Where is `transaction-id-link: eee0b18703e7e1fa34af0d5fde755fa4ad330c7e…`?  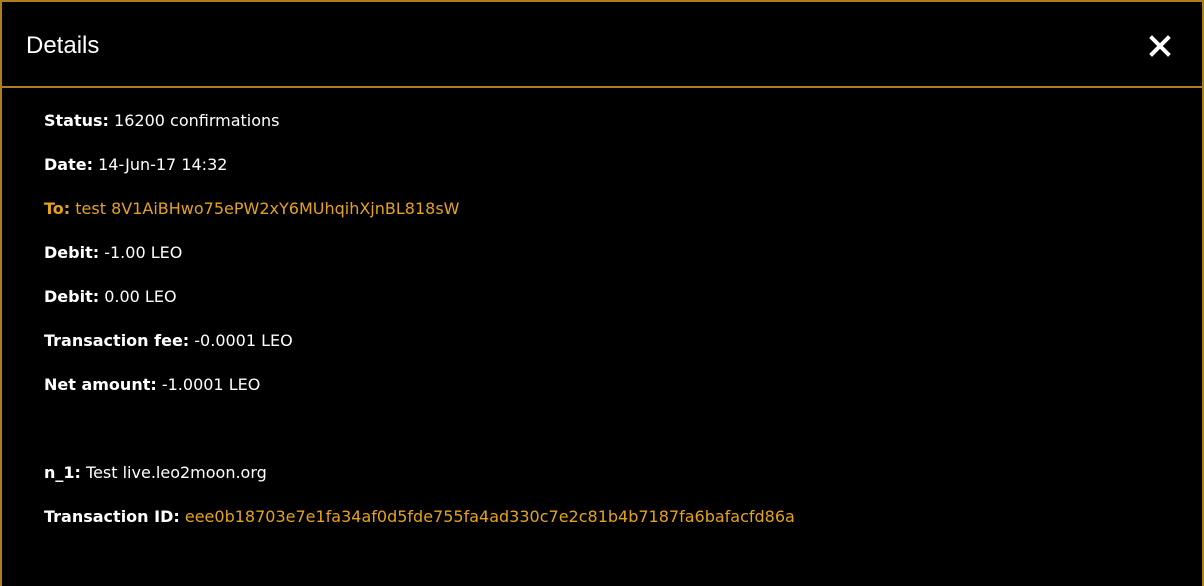
transaction-id-link: eee0b18703e7e1fa34af0d5fde755fa4ad330c7e… is located at coordinates (490, 516).